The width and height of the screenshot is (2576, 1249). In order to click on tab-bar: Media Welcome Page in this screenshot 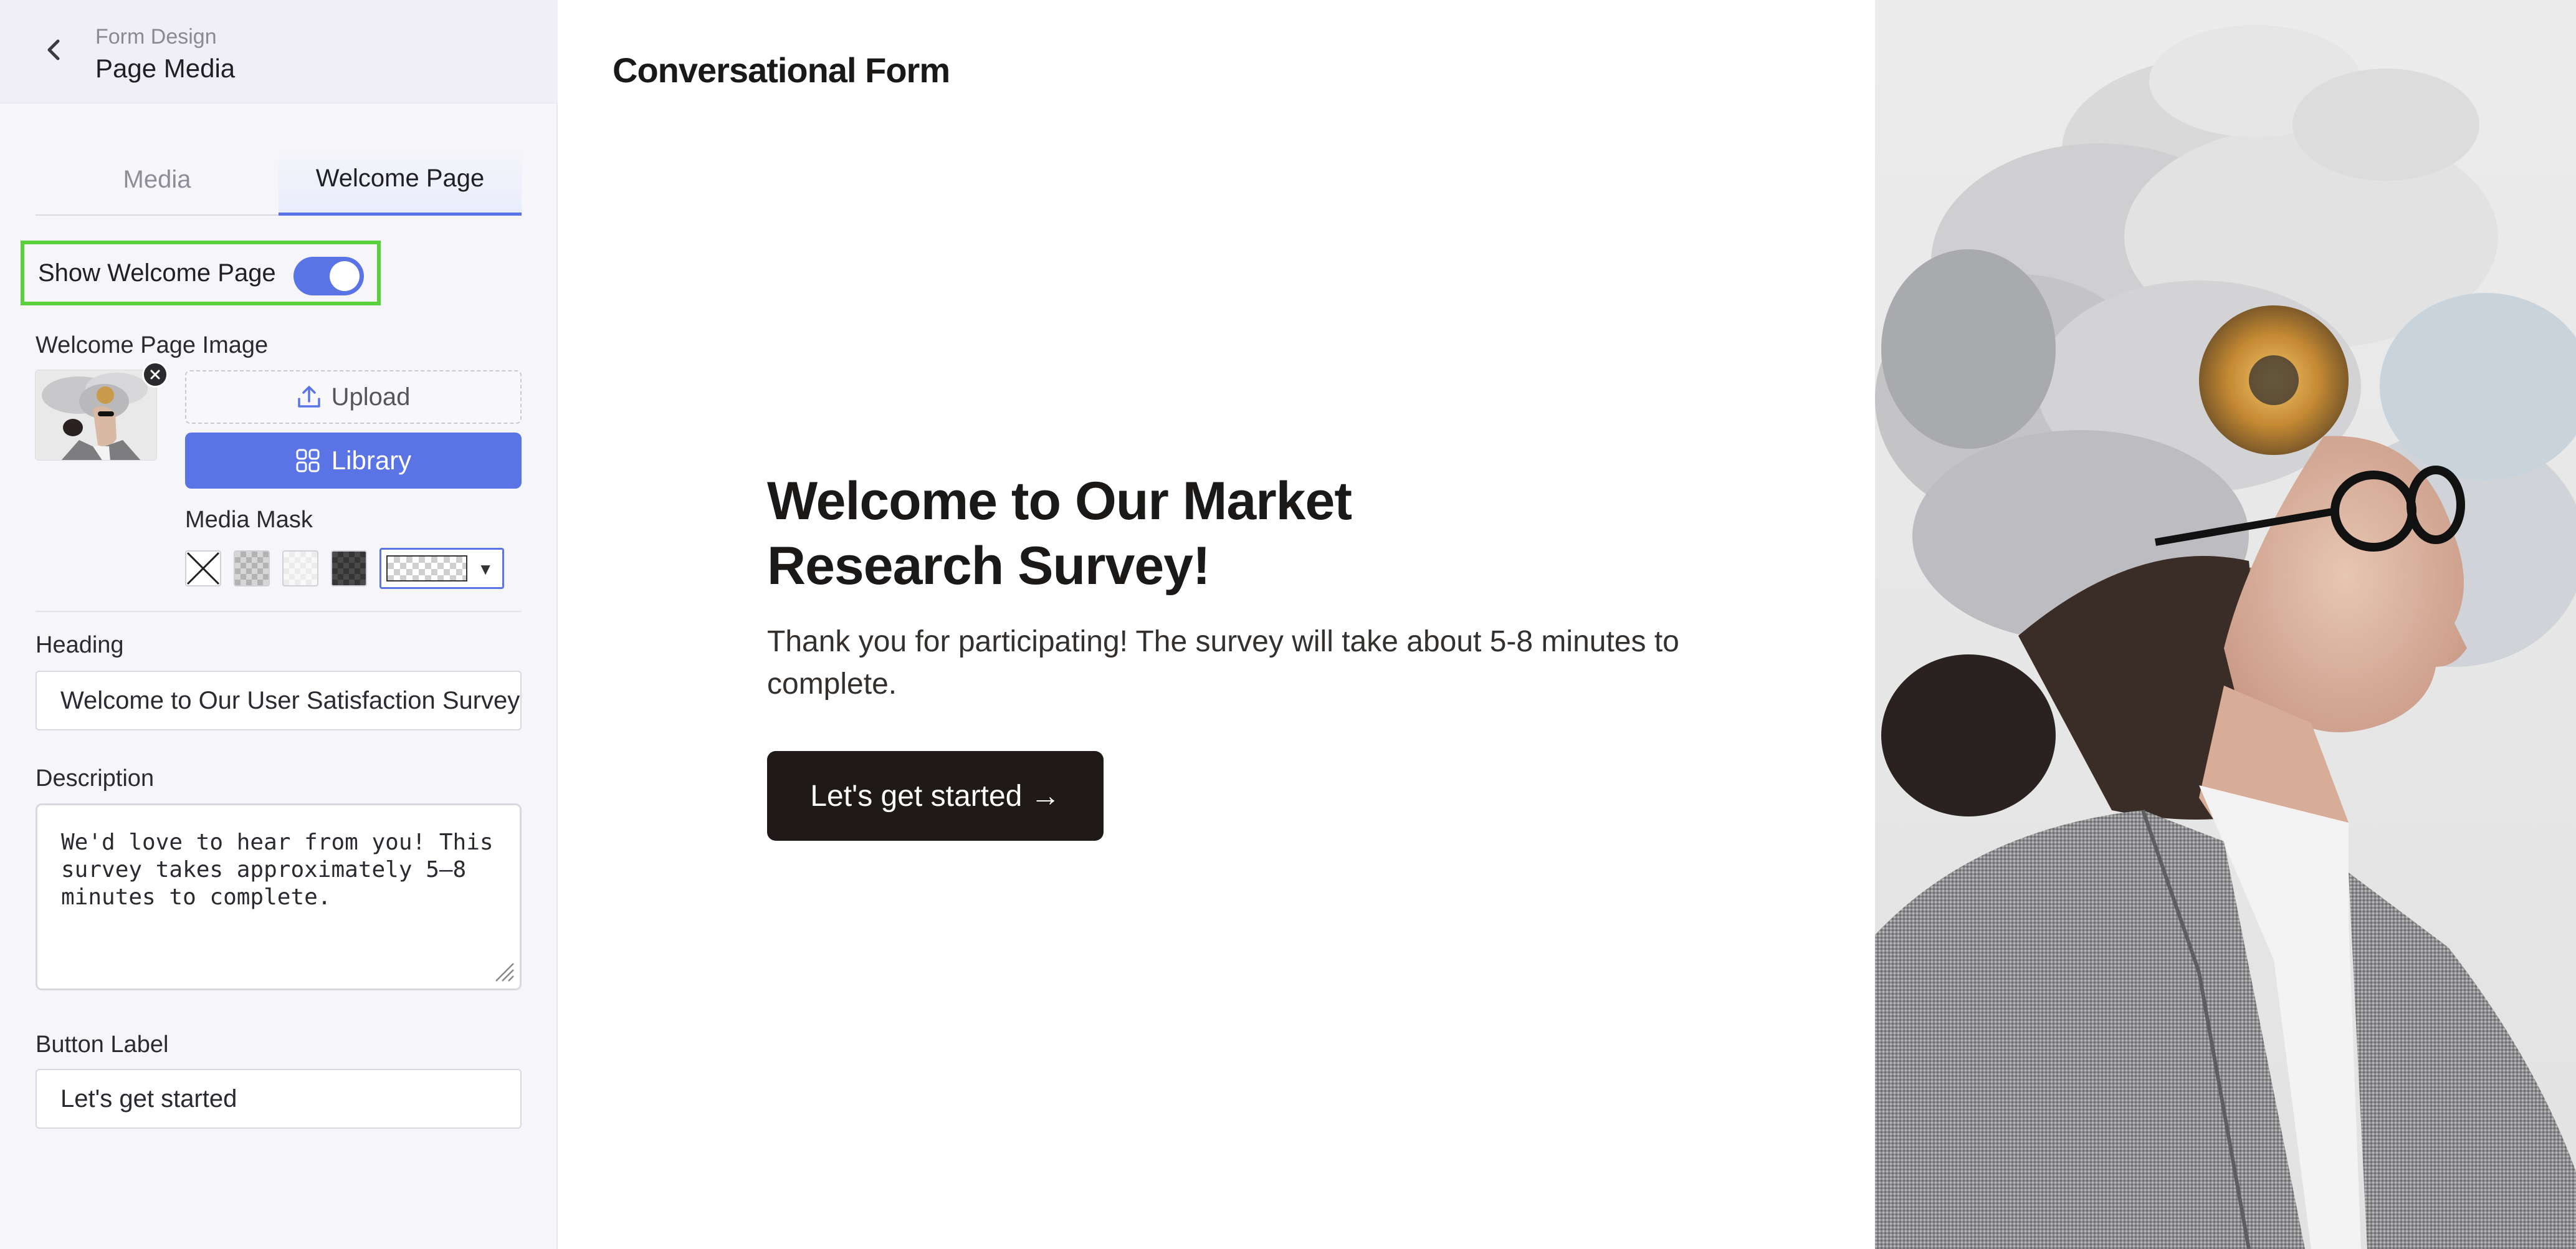, I will do `click(279, 180)`.